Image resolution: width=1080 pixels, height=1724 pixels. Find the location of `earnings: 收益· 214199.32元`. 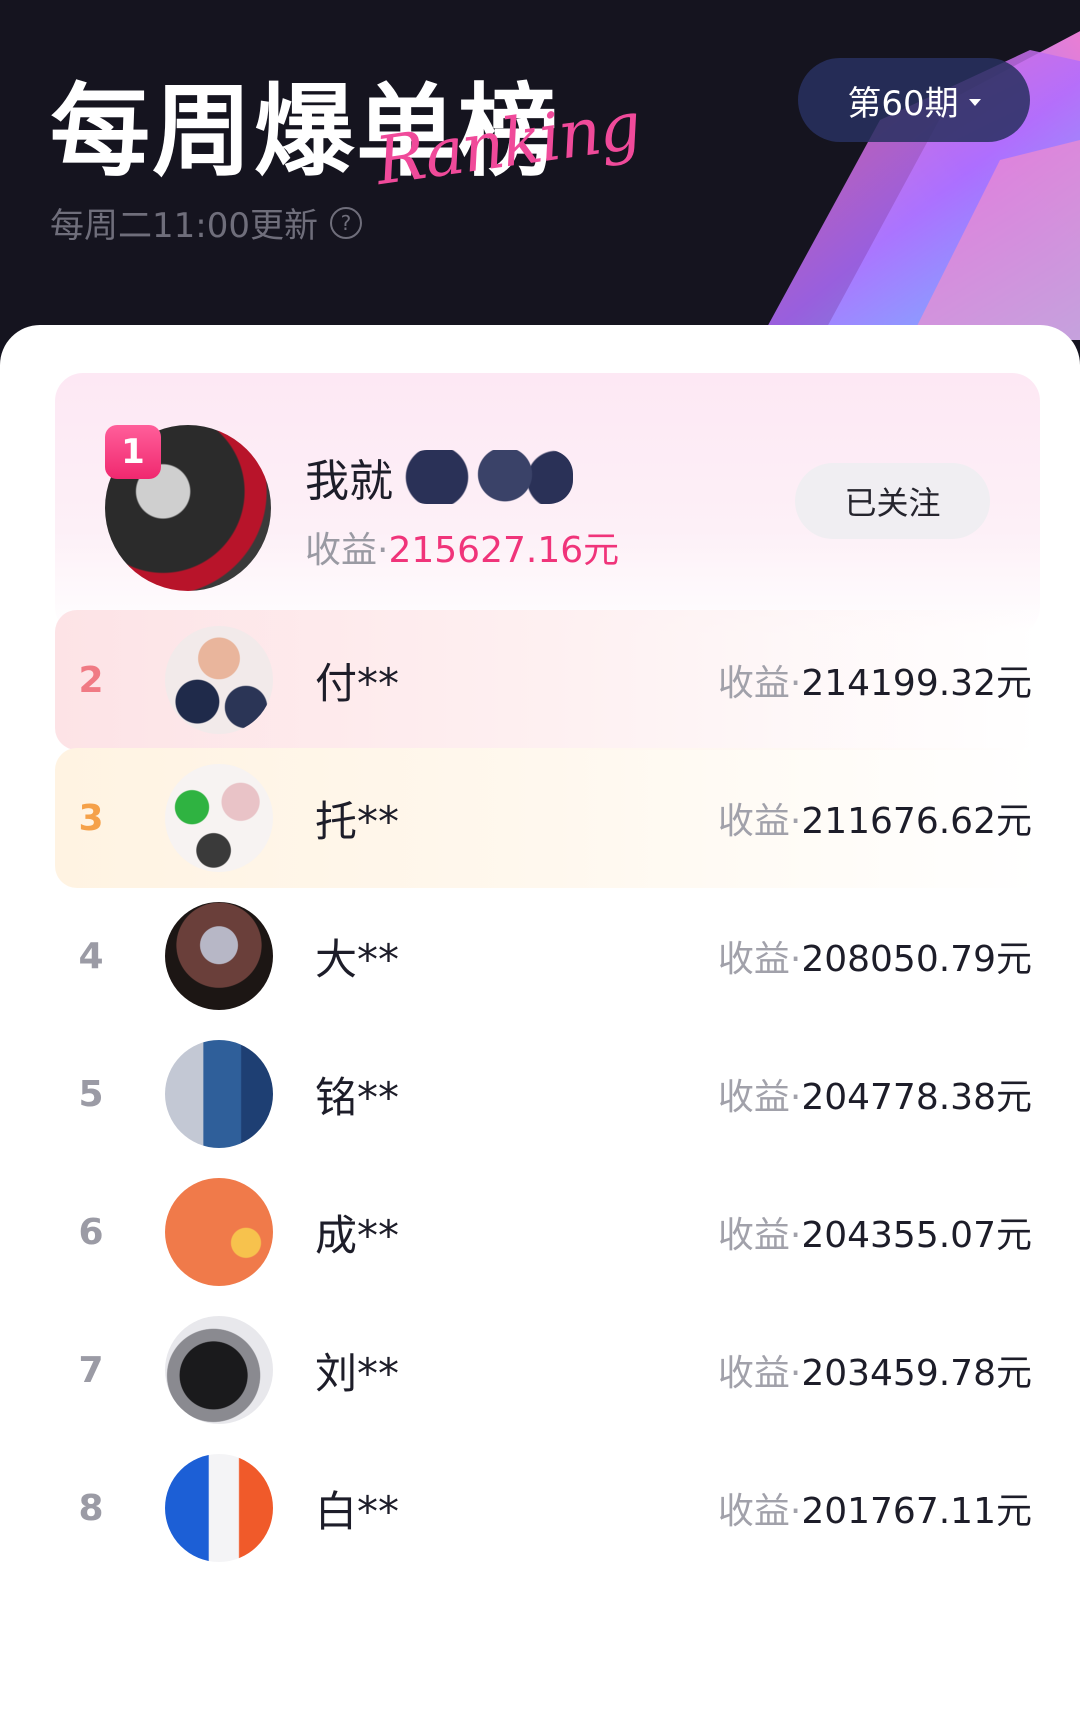

earnings: 收益· 214199.32元 is located at coordinates (875, 680).